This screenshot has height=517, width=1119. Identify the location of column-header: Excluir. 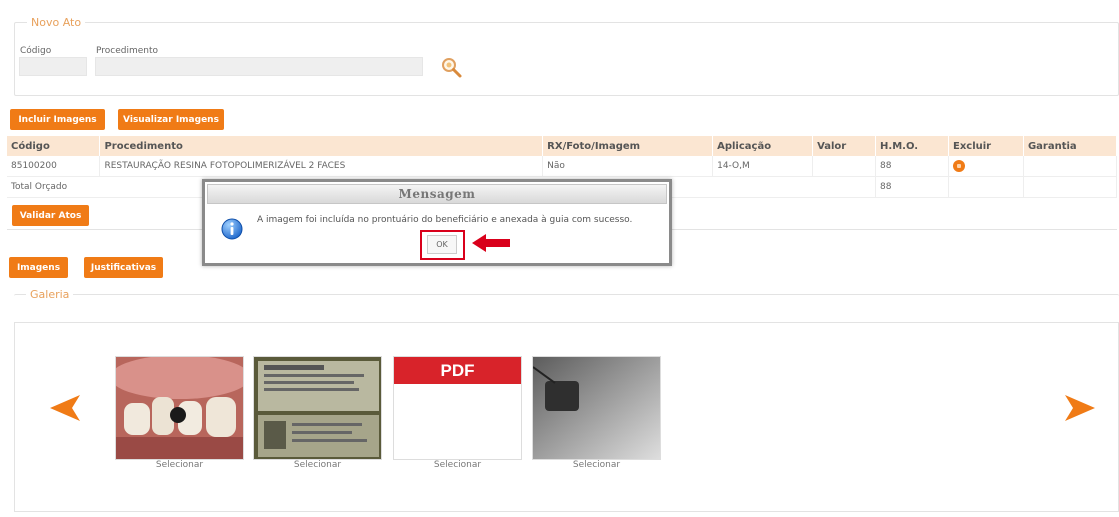
(986, 146).